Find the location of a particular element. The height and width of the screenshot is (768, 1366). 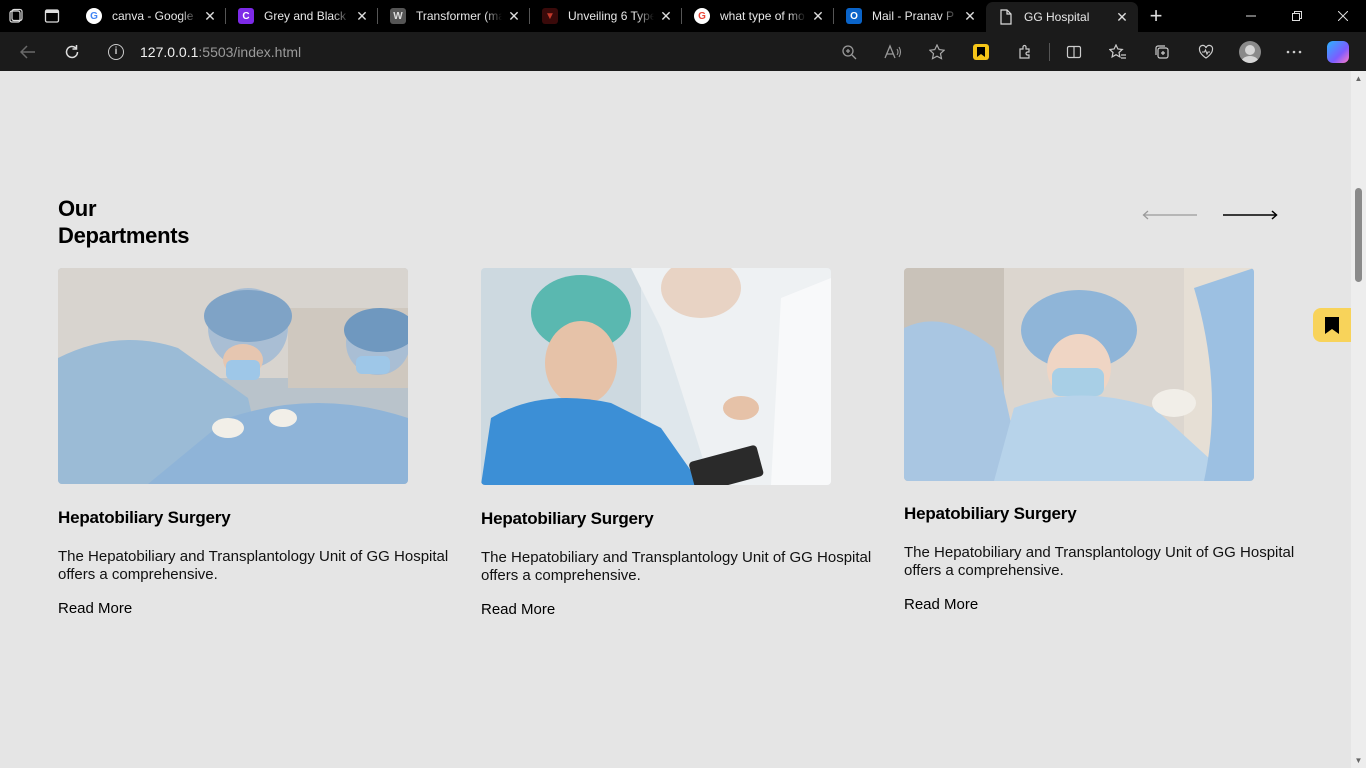

browser-tab: ▼ Unveiling 6 Type ✕ is located at coordinates (606, 16).